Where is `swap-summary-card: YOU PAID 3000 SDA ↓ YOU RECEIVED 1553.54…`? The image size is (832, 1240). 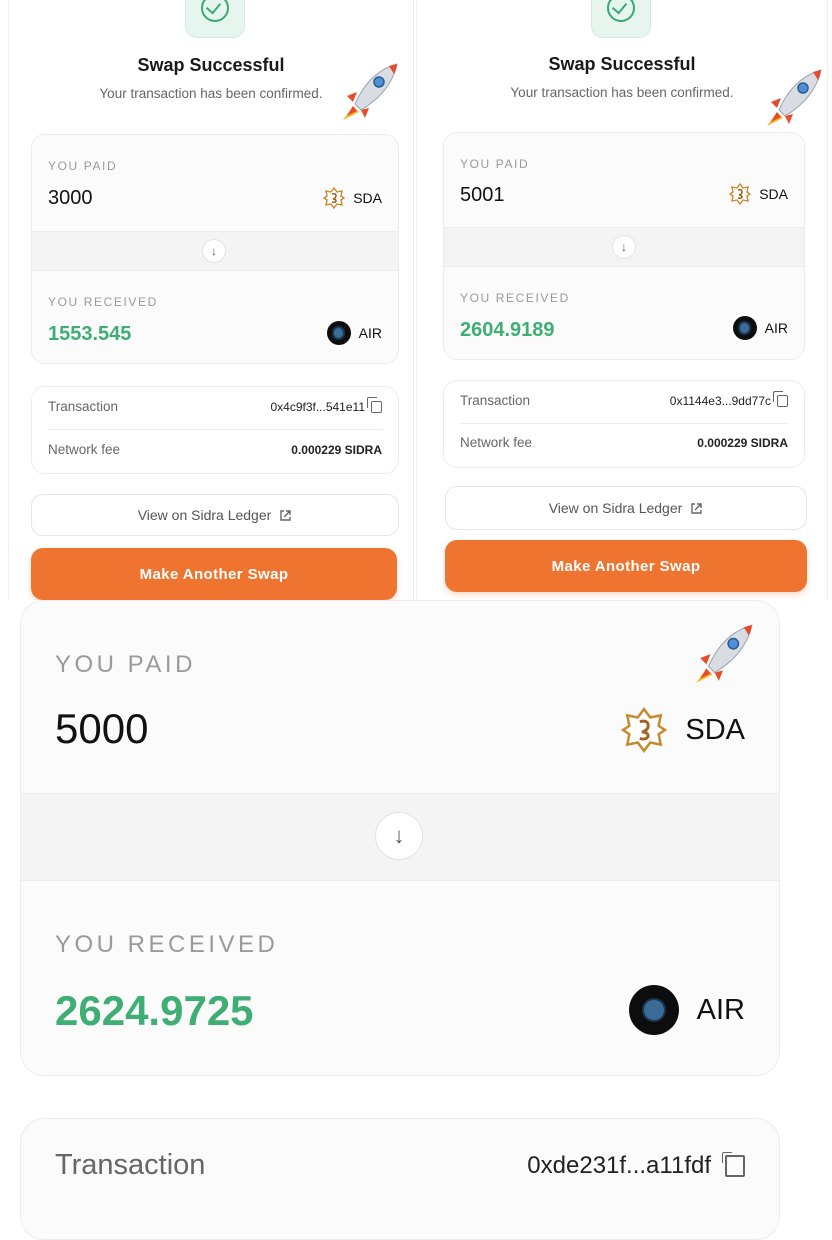
swap-summary-card: YOU PAID 3000 SDA ↓ YOU RECEIVED 1553.54… is located at coordinates (215, 249).